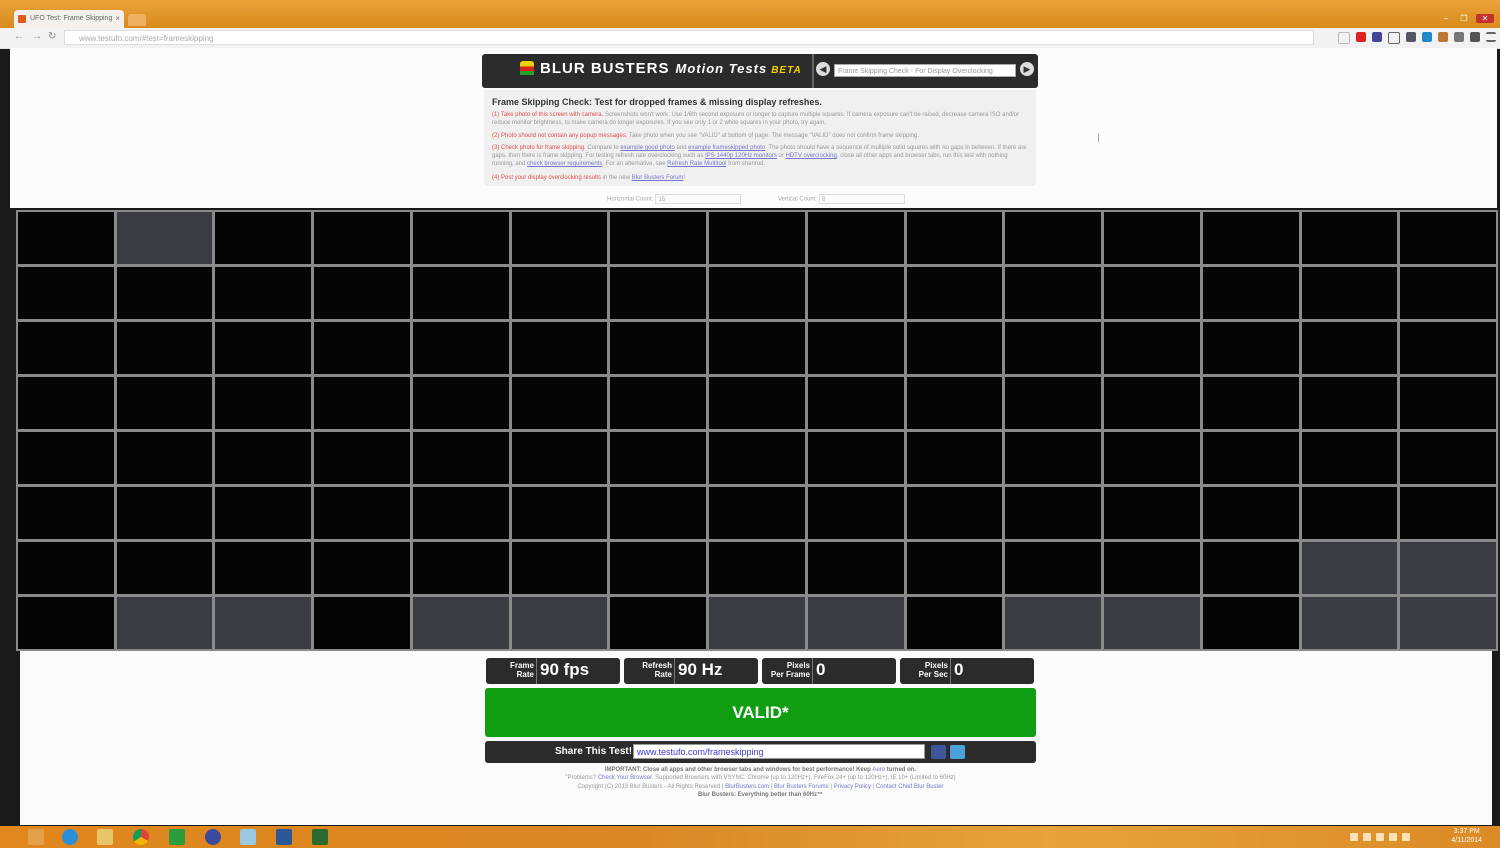 This screenshot has width=1500, height=848. I want to click on reload-icon: ↻, so click(52, 36).